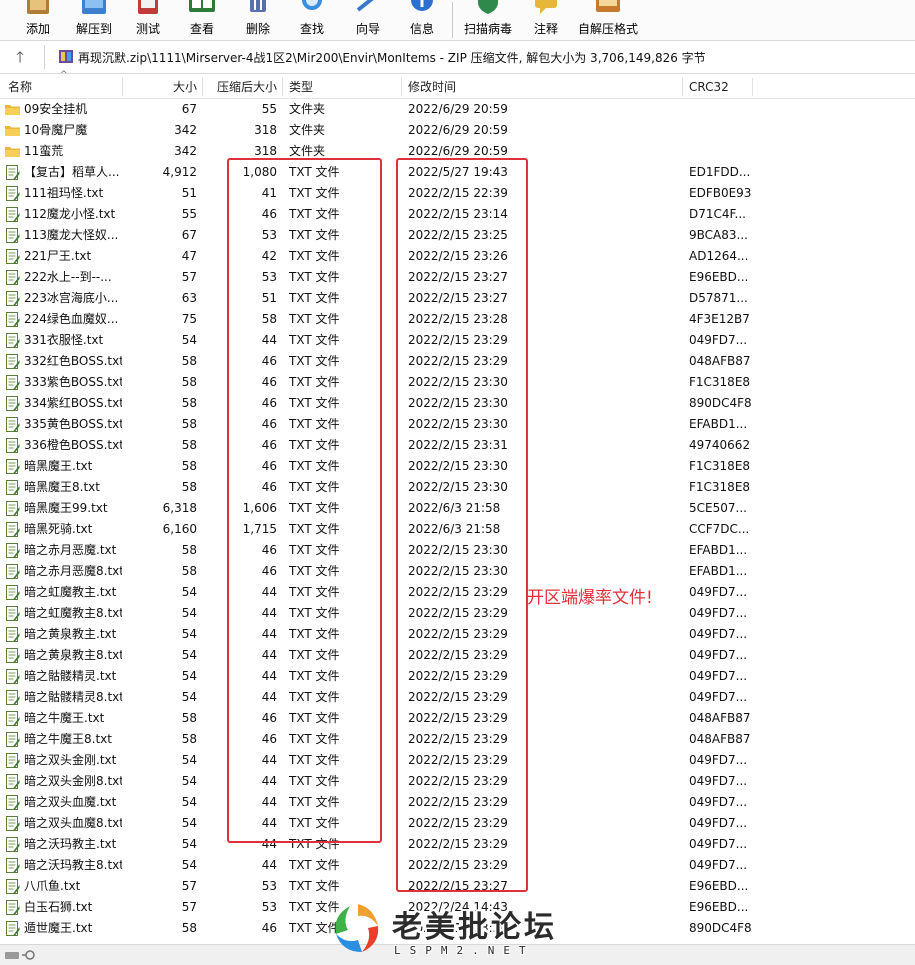 The height and width of the screenshot is (965, 915). I want to click on sfx-button: 自解压格式, so click(608, 20).